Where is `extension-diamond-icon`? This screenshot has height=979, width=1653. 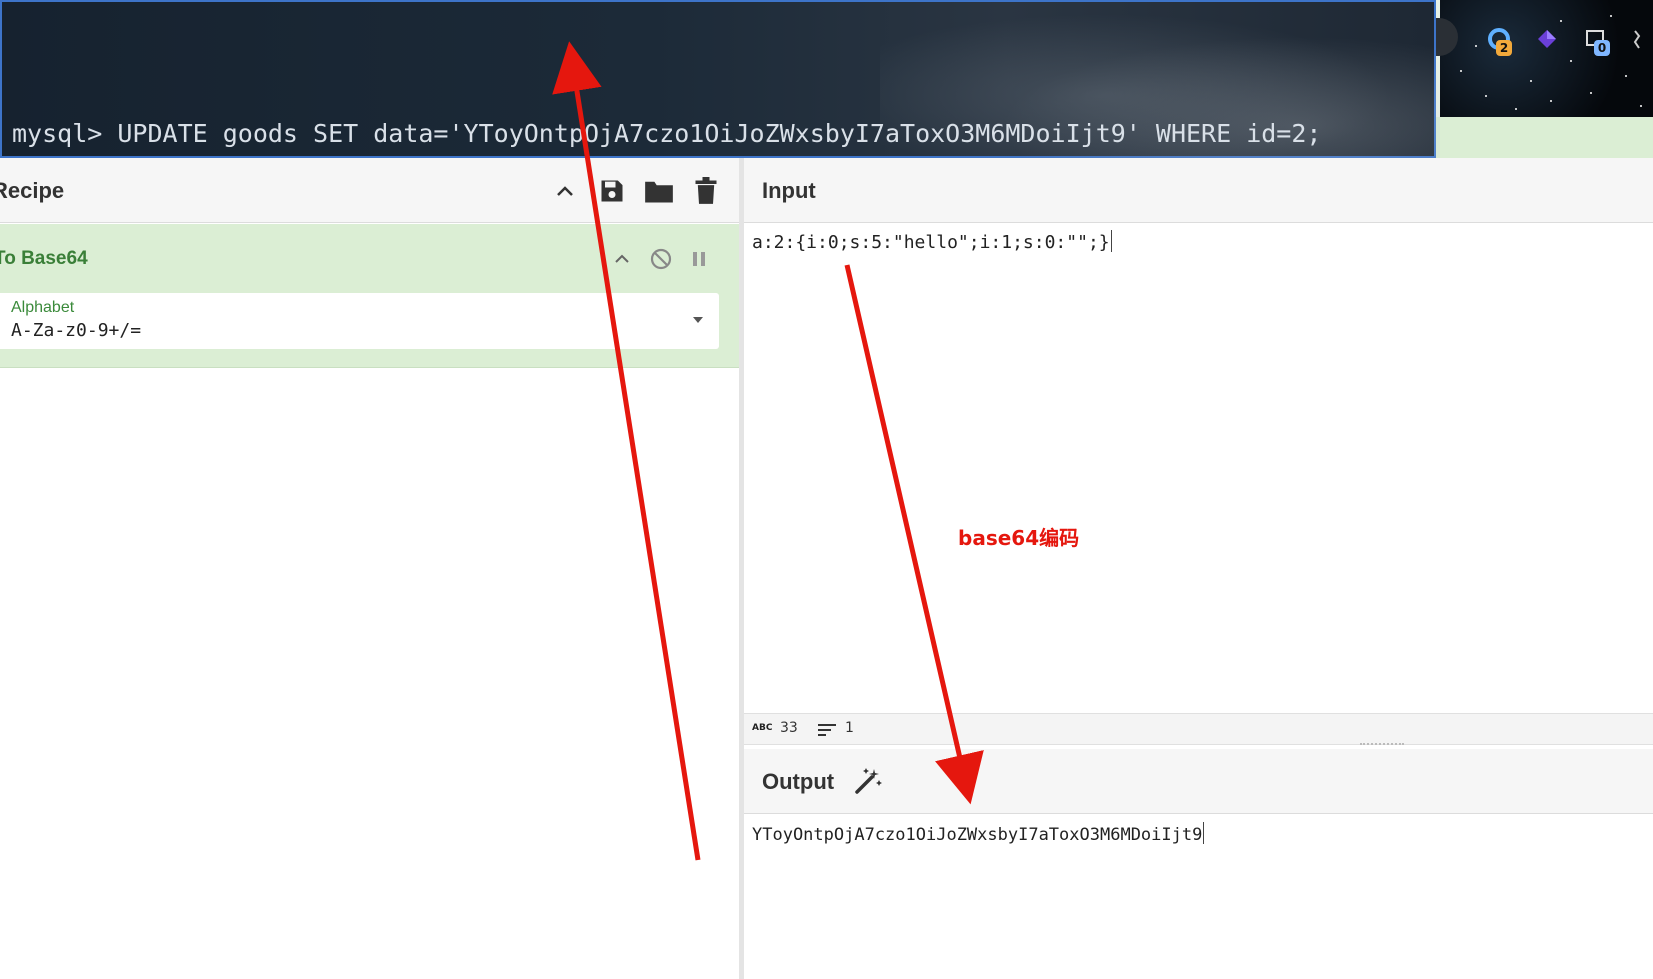 extension-diamond-icon is located at coordinates (1547, 39).